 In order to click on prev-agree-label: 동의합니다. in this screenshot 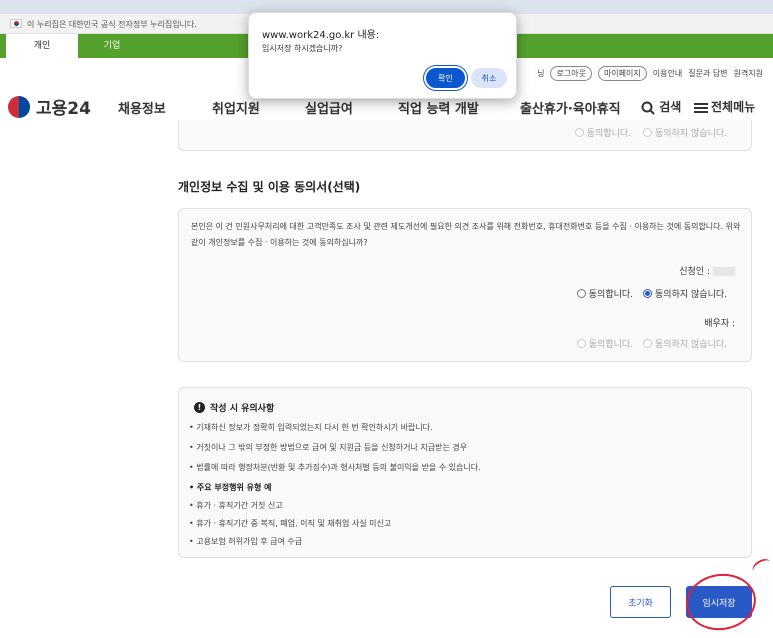, I will do `click(609, 134)`.